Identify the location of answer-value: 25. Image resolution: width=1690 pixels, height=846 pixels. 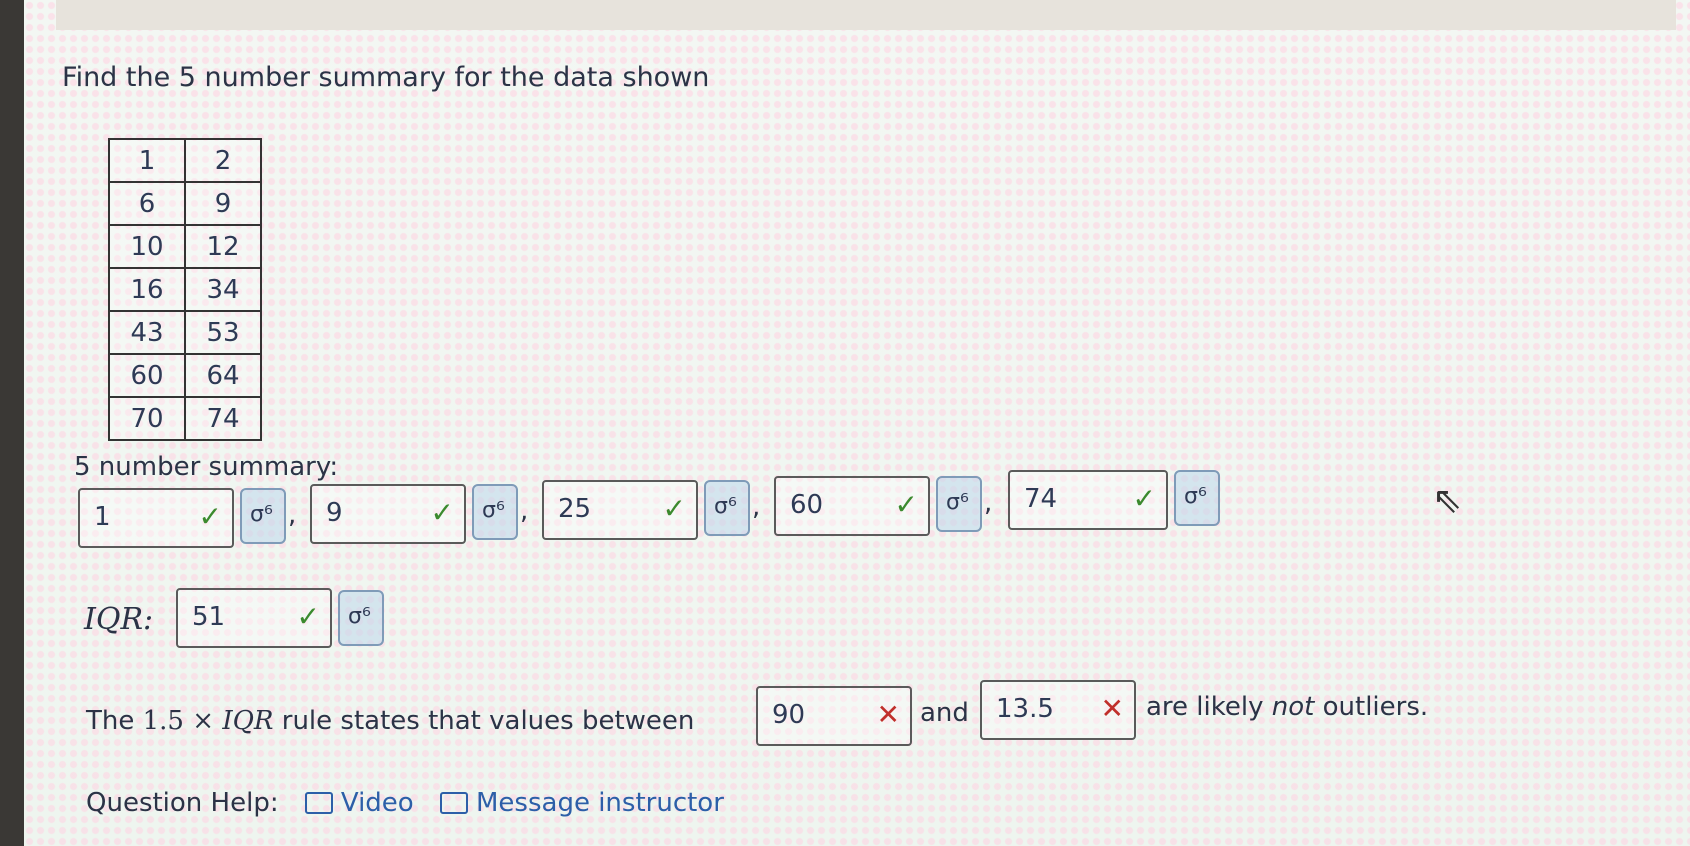
(575, 509).